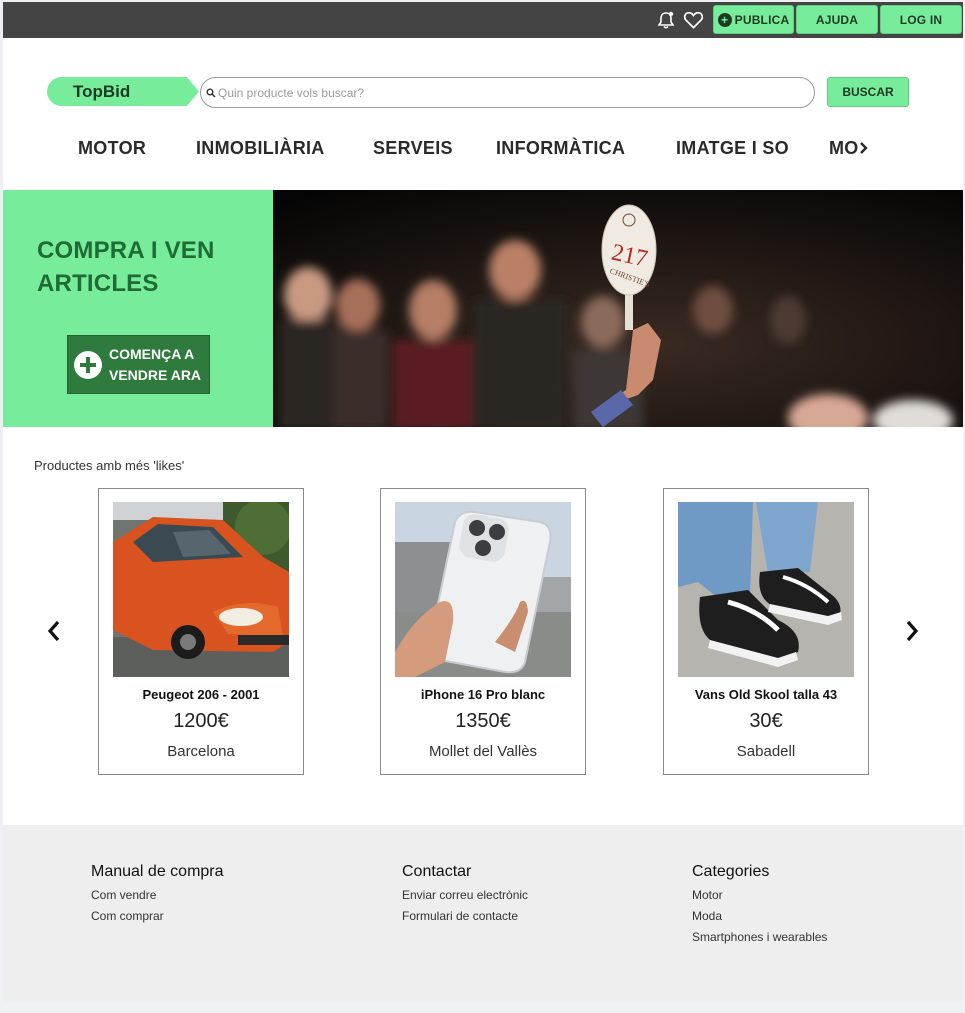 This screenshot has height=1013, width=965. I want to click on product-image-car, so click(201, 589).